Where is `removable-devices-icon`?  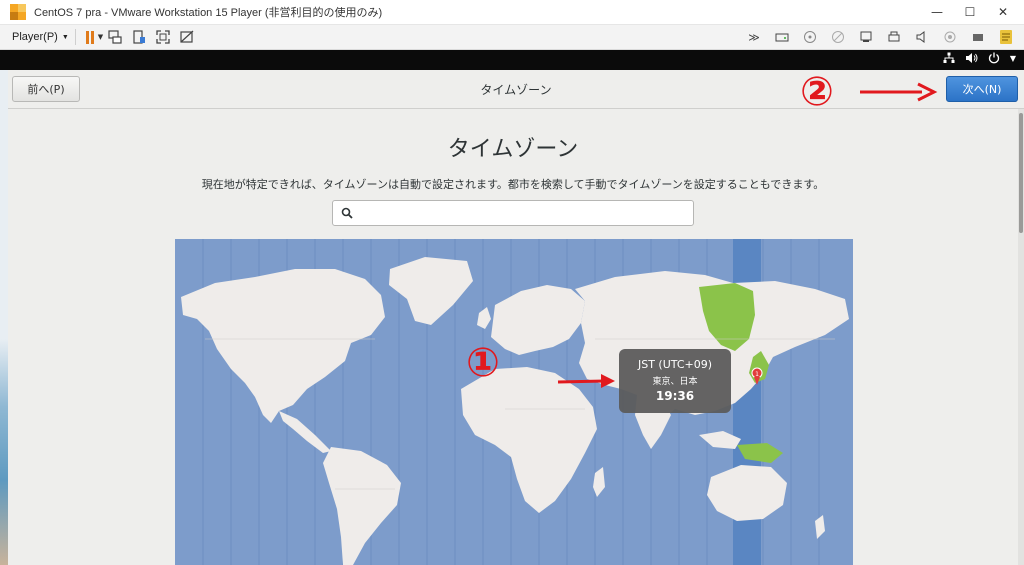
removable-devices-icon is located at coordinates (139, 37).